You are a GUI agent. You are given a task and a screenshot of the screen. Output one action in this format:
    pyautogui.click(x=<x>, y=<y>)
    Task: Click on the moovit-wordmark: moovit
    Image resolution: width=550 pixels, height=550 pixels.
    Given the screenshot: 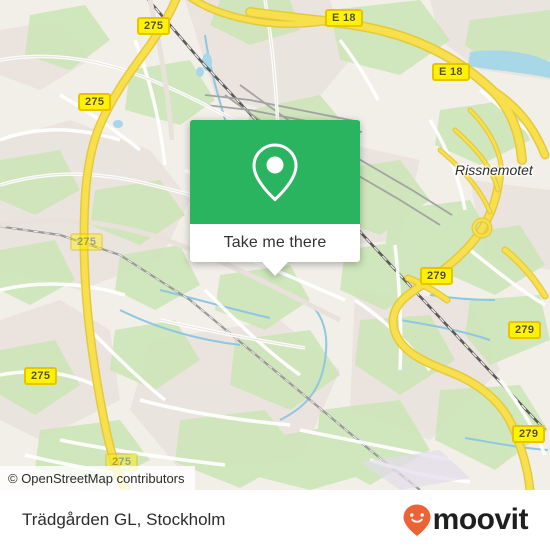 What is the action you would take?
    pyautogui.click(x=480, y=519)
    